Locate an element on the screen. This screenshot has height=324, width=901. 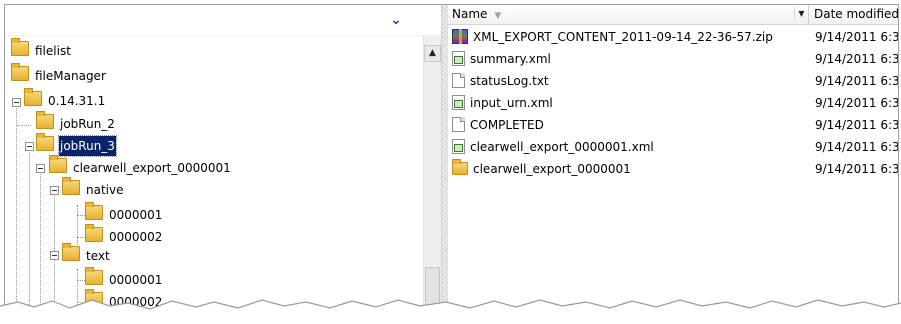
tree-item-label: 0.14.31.1 is located at coordinates (77, 100).